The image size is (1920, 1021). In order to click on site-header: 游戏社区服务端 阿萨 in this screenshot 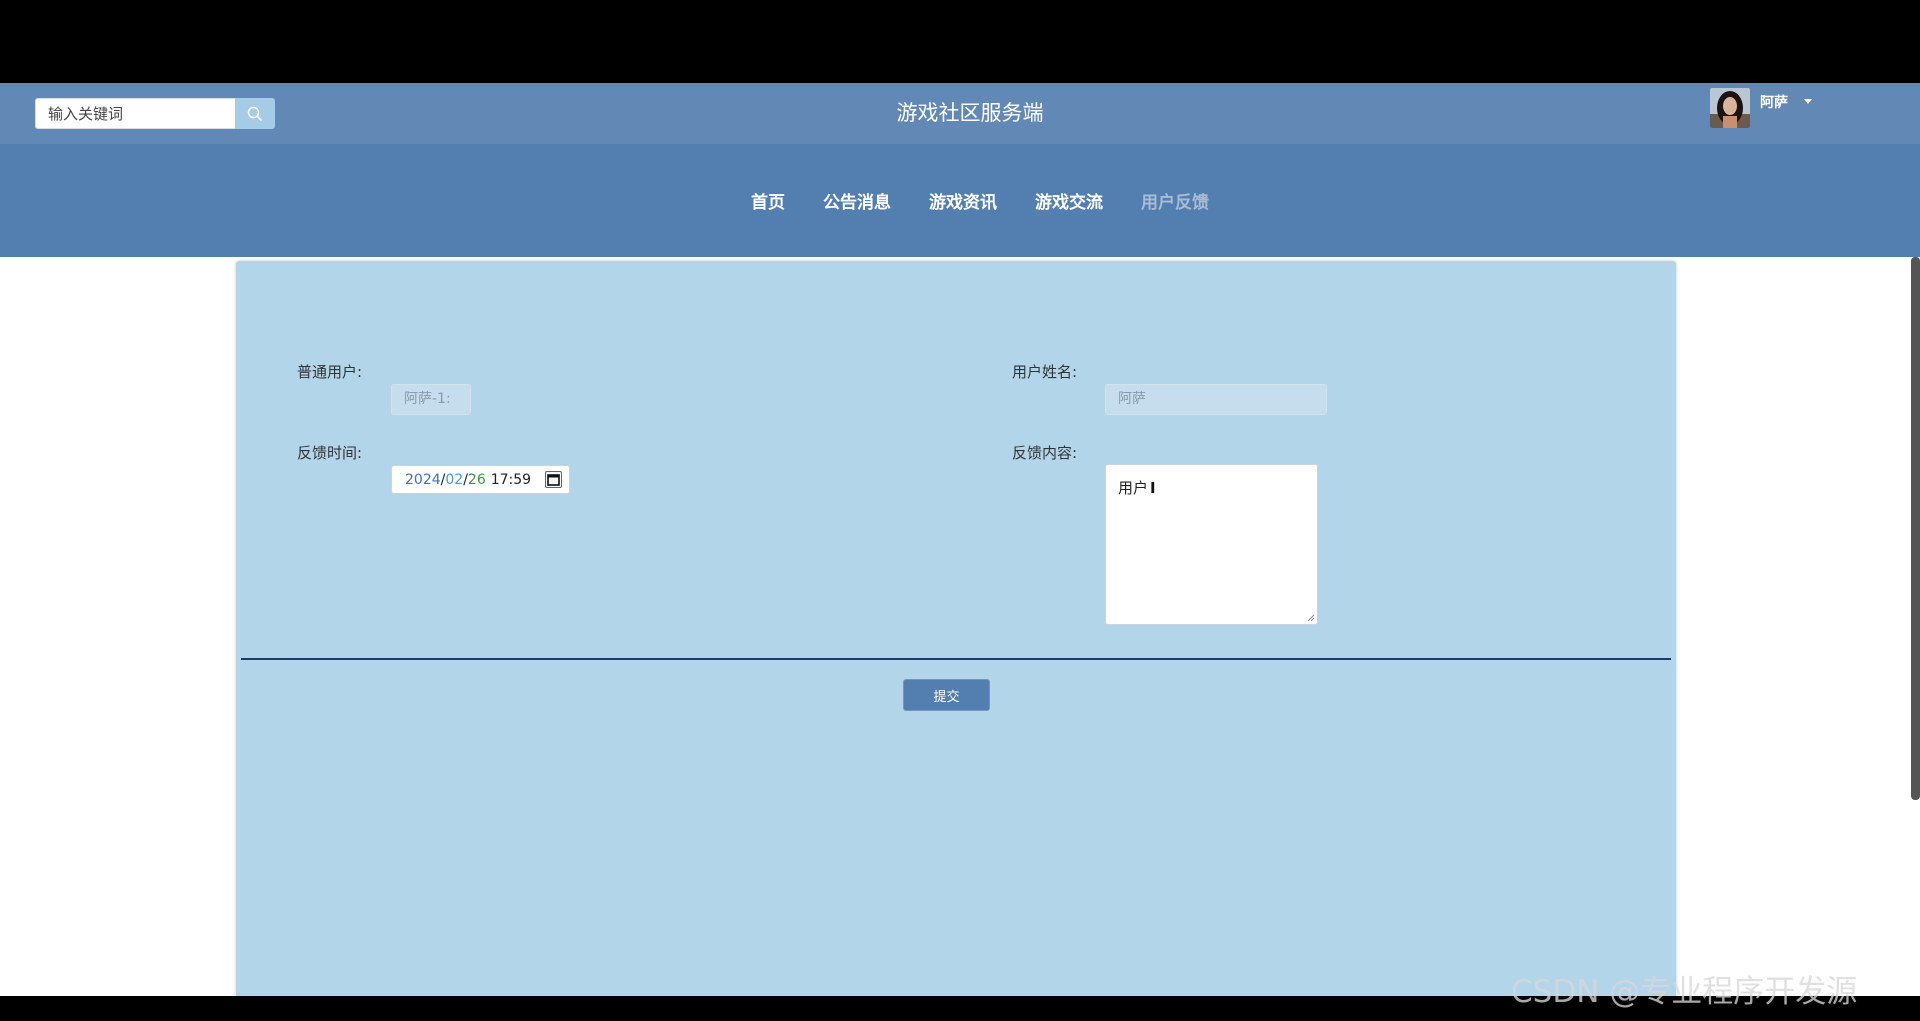, I will do `click(960, 113)`.